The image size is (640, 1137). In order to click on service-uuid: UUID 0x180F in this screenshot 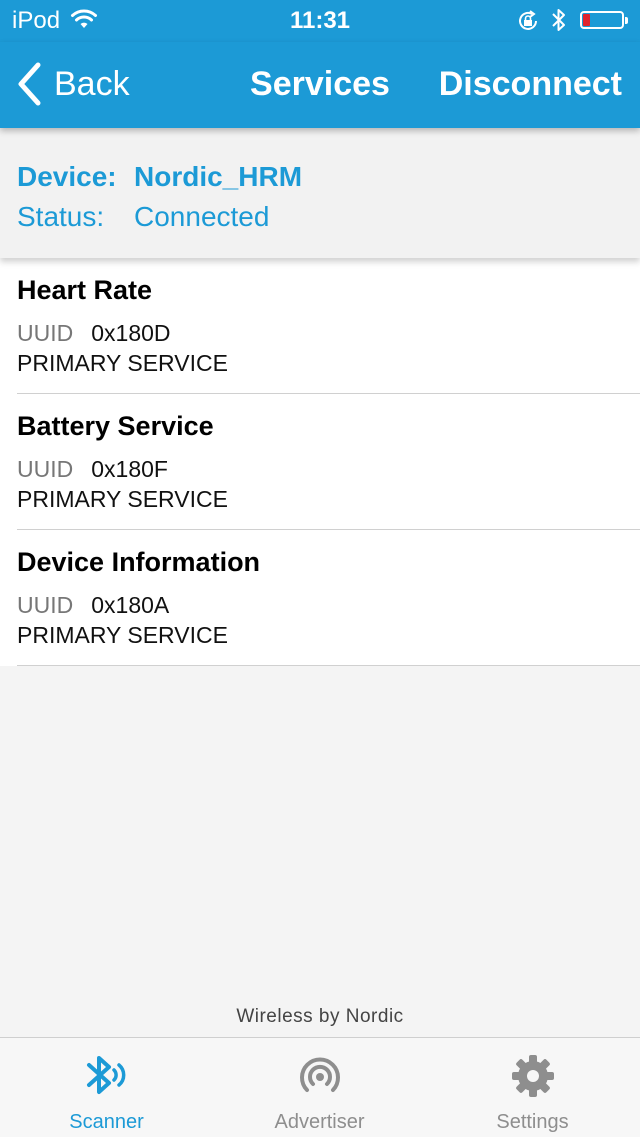, I will do `click(92, 469)`.